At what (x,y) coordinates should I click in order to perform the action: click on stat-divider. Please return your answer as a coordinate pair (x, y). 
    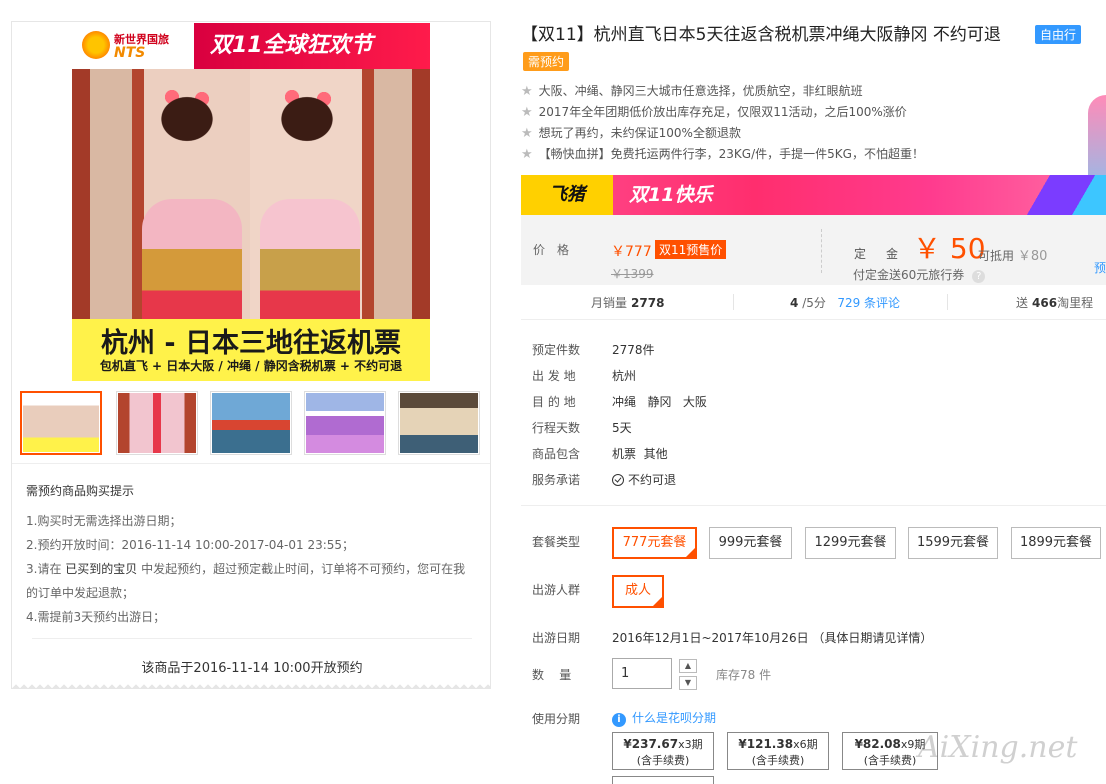
    Looking at the image, I should click on (733, 302).